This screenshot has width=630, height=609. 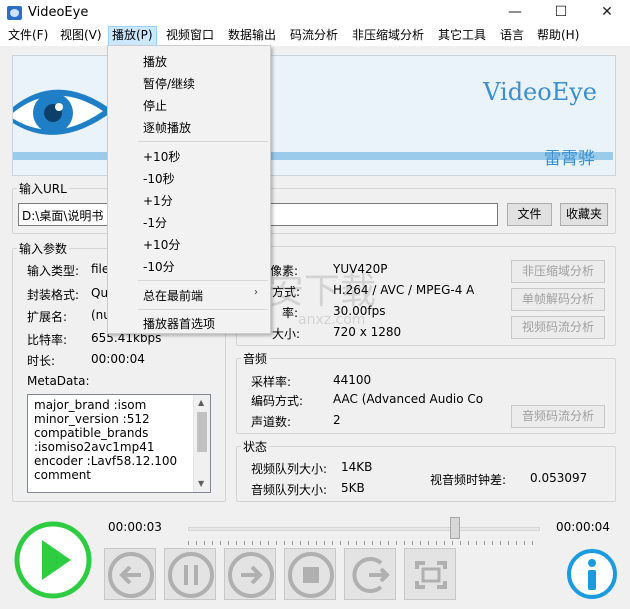 What do you see at coordinates (558, 299) in the screenshot?
I see `frame-decode-analysis-button: 单帧解码分析` at bounding box center [558, 299].